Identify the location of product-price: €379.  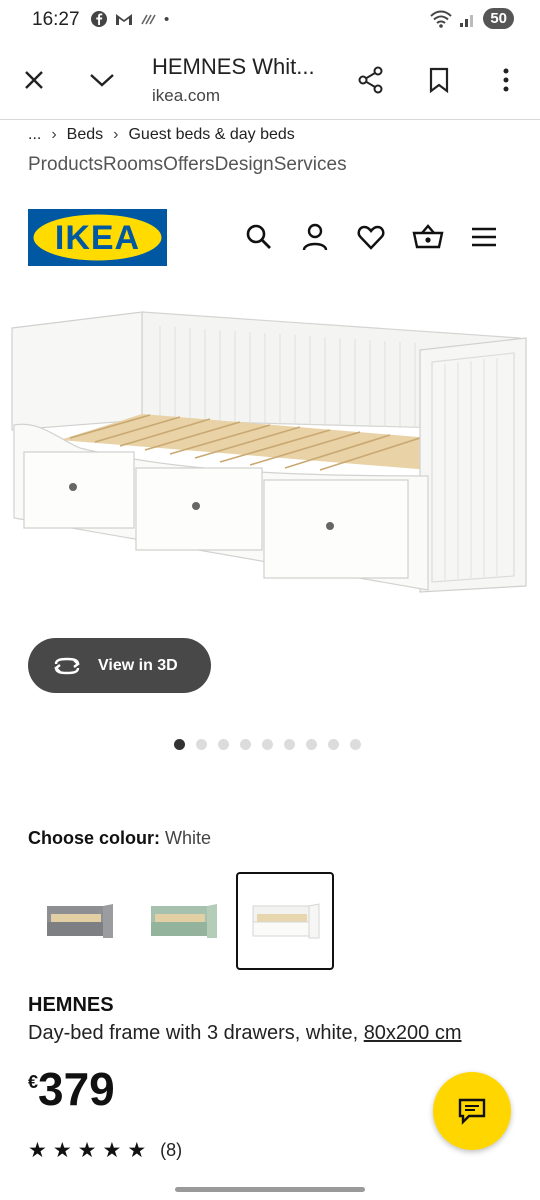
(71, 1089).